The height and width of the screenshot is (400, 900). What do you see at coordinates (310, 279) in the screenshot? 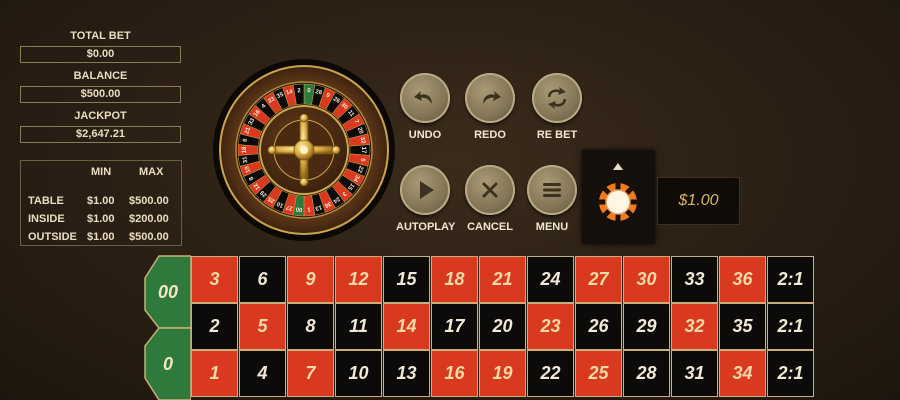
I see `bet-cell-9: 9` at bounding box center [310, 279].